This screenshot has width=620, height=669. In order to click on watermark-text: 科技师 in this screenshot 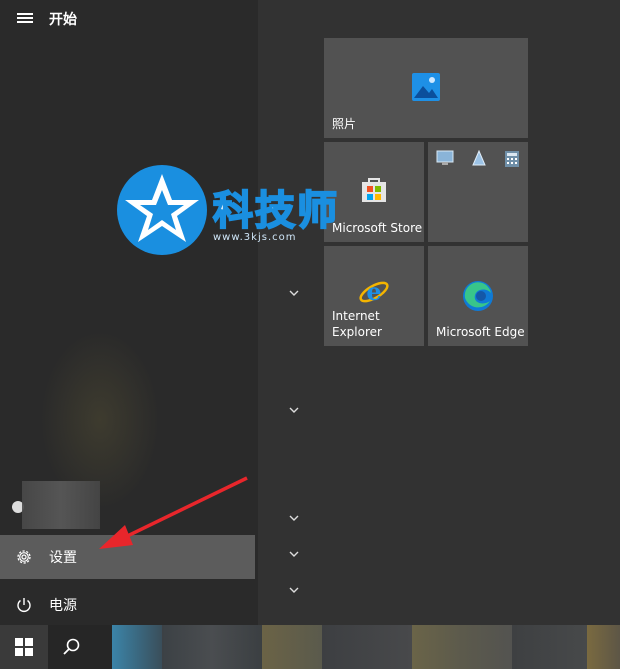, I will do `click(275, 211)`.